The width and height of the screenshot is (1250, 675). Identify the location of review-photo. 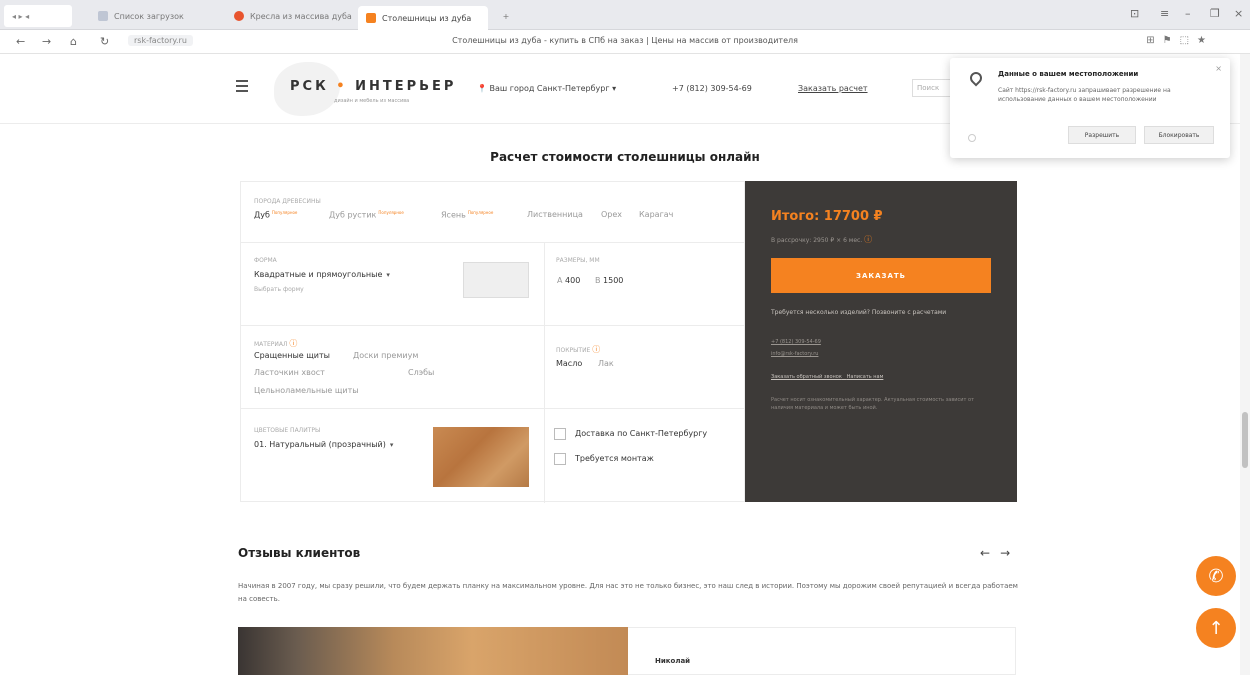
(433, 651).